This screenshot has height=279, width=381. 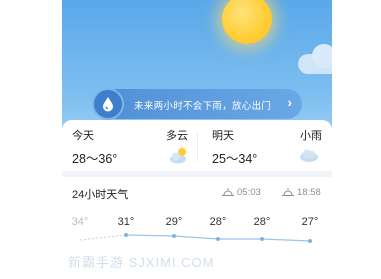 I want to click on chevron-right-icon: ›, so click(x=289, y=102).